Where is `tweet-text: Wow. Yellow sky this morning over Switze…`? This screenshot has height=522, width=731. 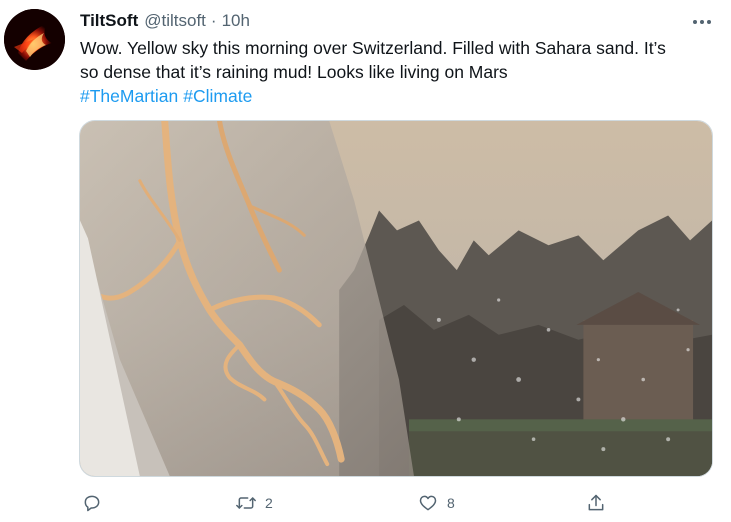 tweet-text: Wow. Yellow sky this morning over Switze… is located at coordinates (400, 72).